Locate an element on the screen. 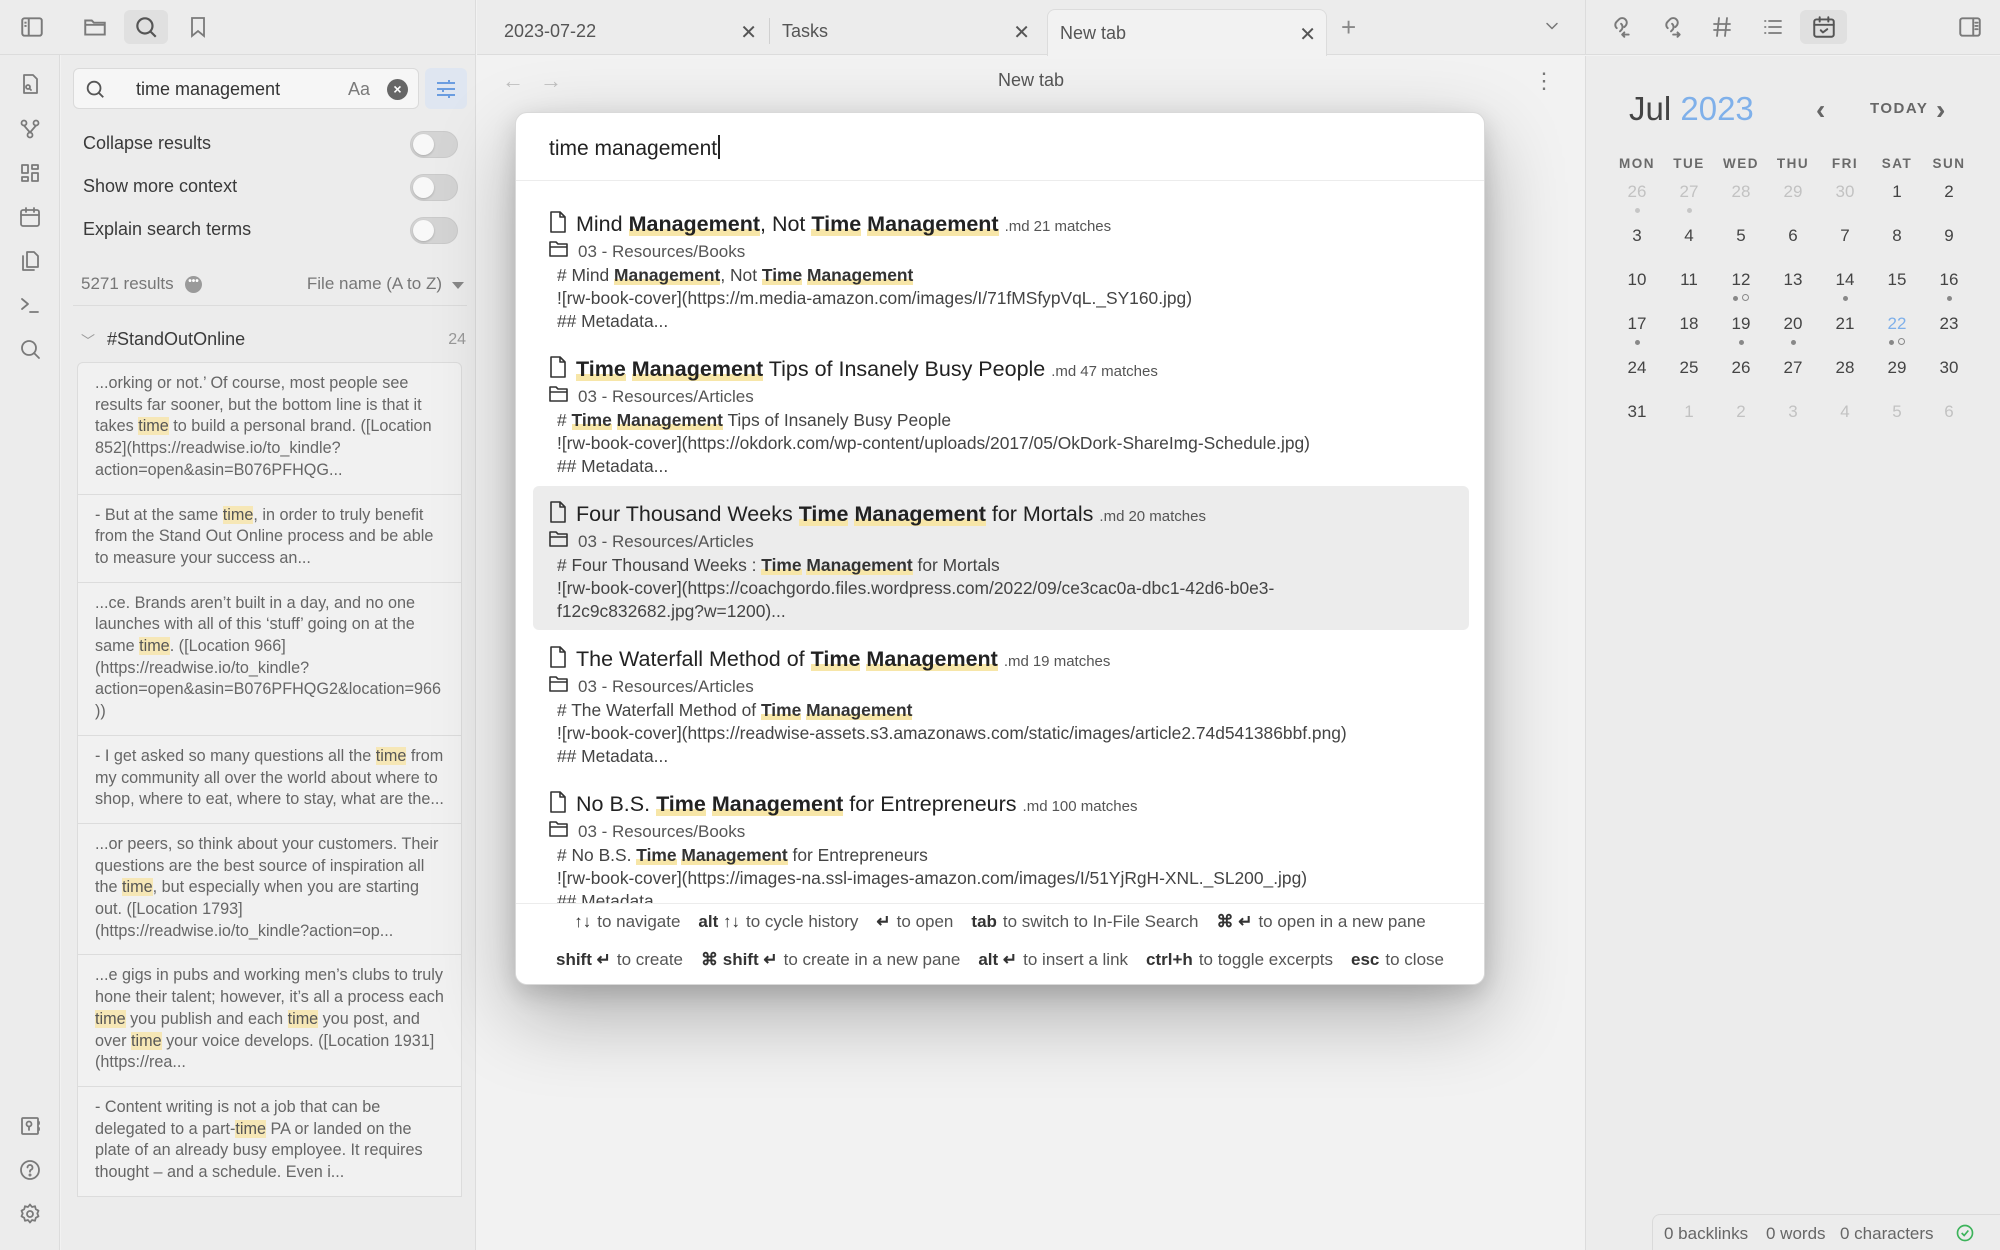  clear-search-icon: × is located at coordinates (397, 89).